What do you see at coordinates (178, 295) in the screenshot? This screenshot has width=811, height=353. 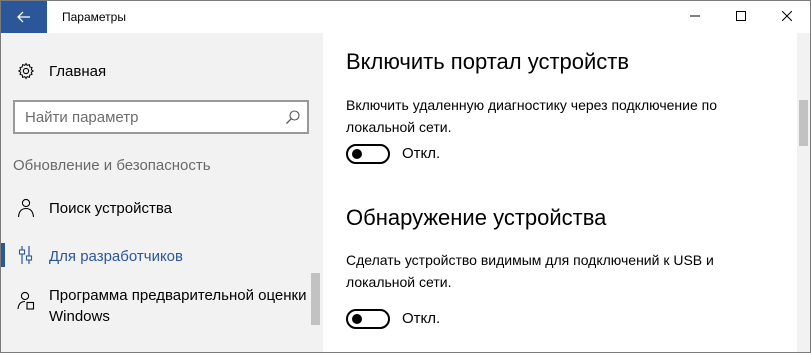 I see `sidebar-item-label: Программа предварительной оценки` at bounding box center [178, 295].